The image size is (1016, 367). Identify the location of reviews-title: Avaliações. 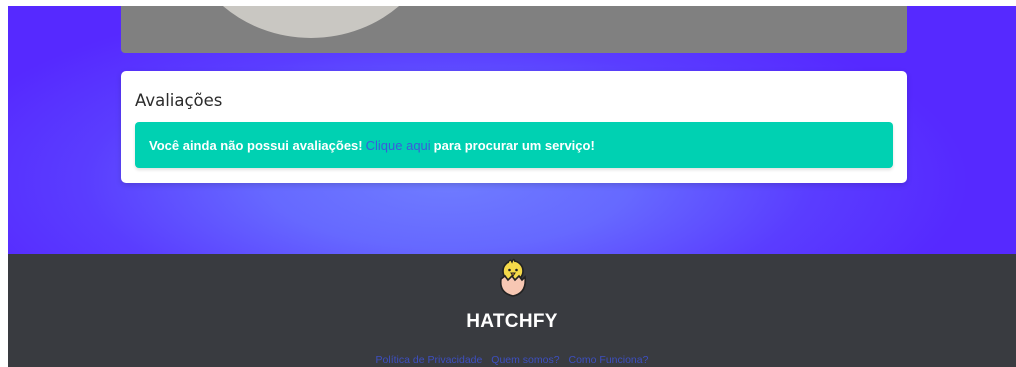
(179, 100).